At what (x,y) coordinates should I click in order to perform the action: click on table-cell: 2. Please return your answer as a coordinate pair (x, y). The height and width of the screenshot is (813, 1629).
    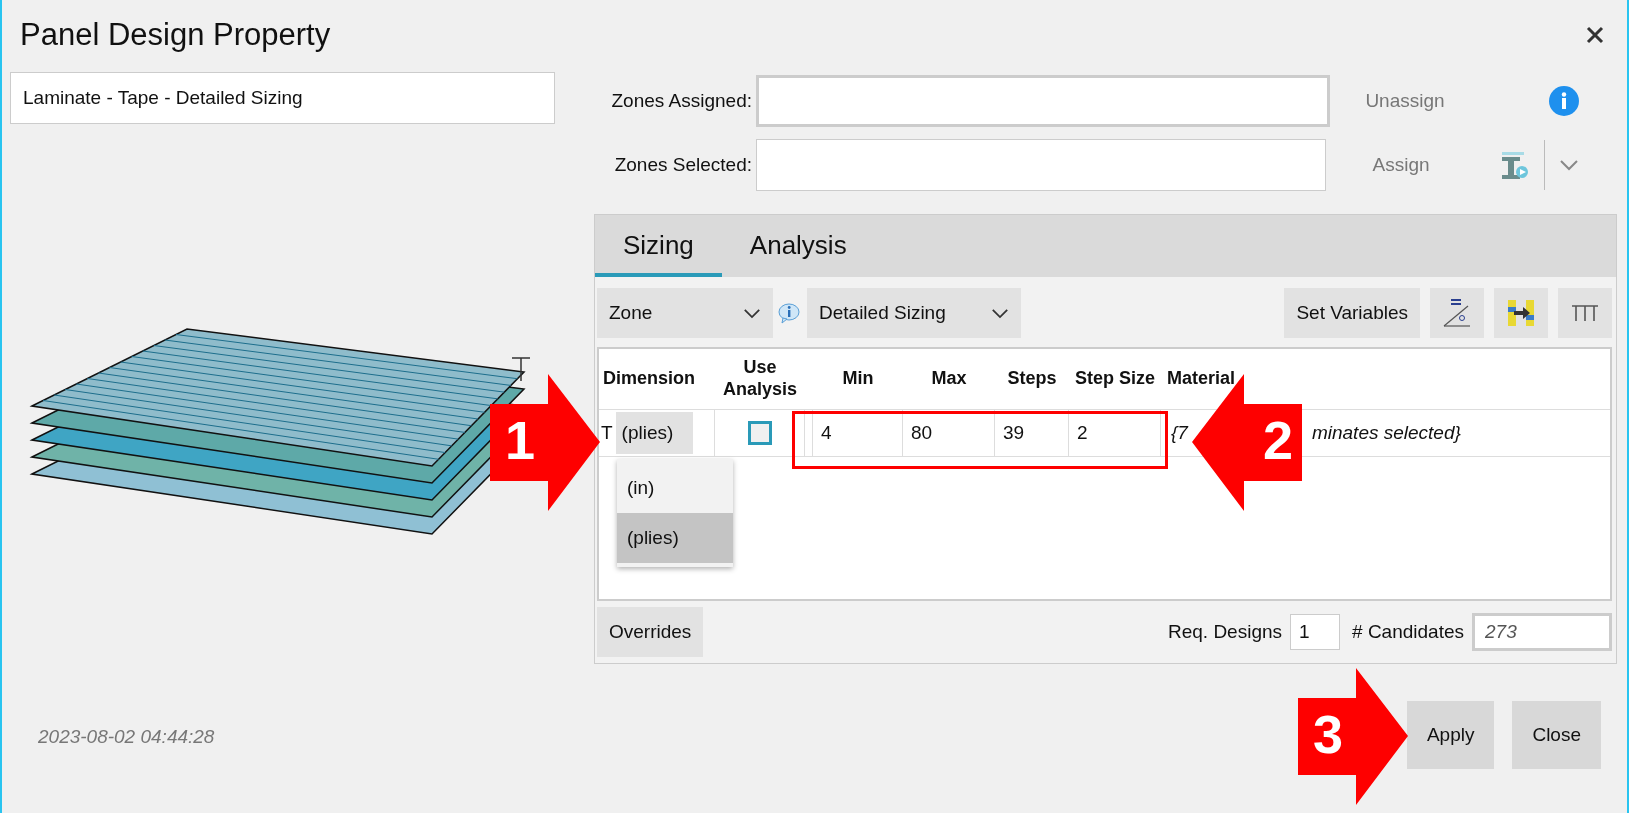
    Looking at the image, I should click on (1115, 433).